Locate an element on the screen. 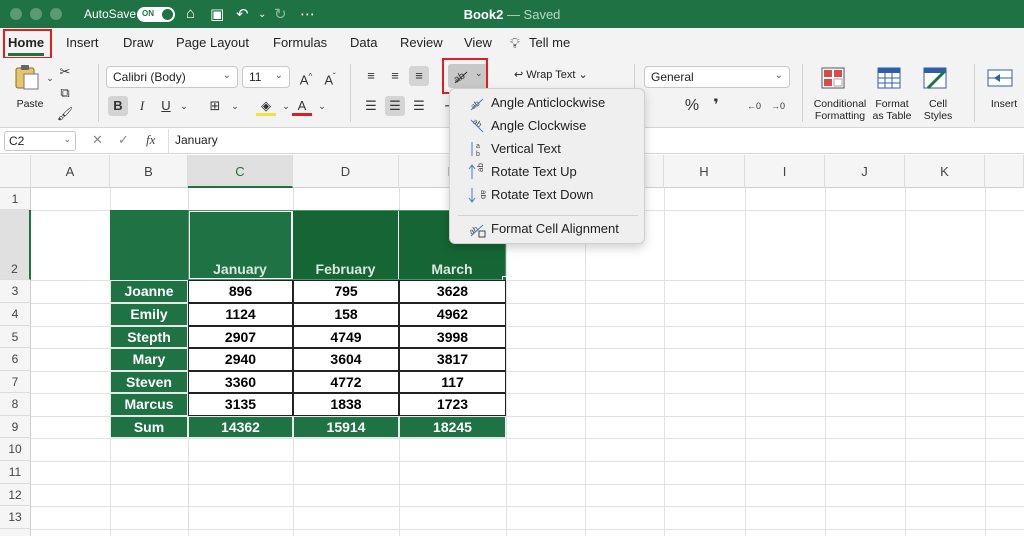  value-cell: 3817 is located at coordinates (452, 359).